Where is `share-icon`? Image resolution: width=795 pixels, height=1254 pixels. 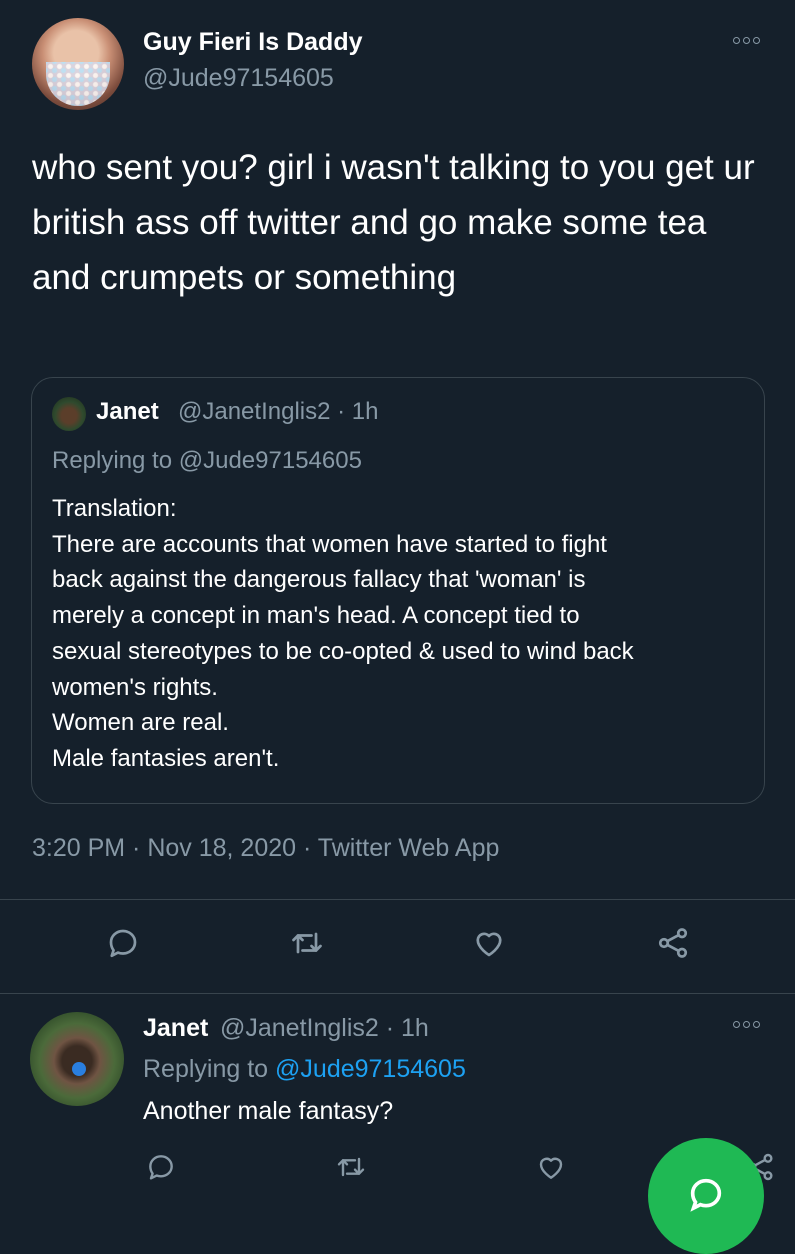
share-icon is located at coordinates (673, 943).